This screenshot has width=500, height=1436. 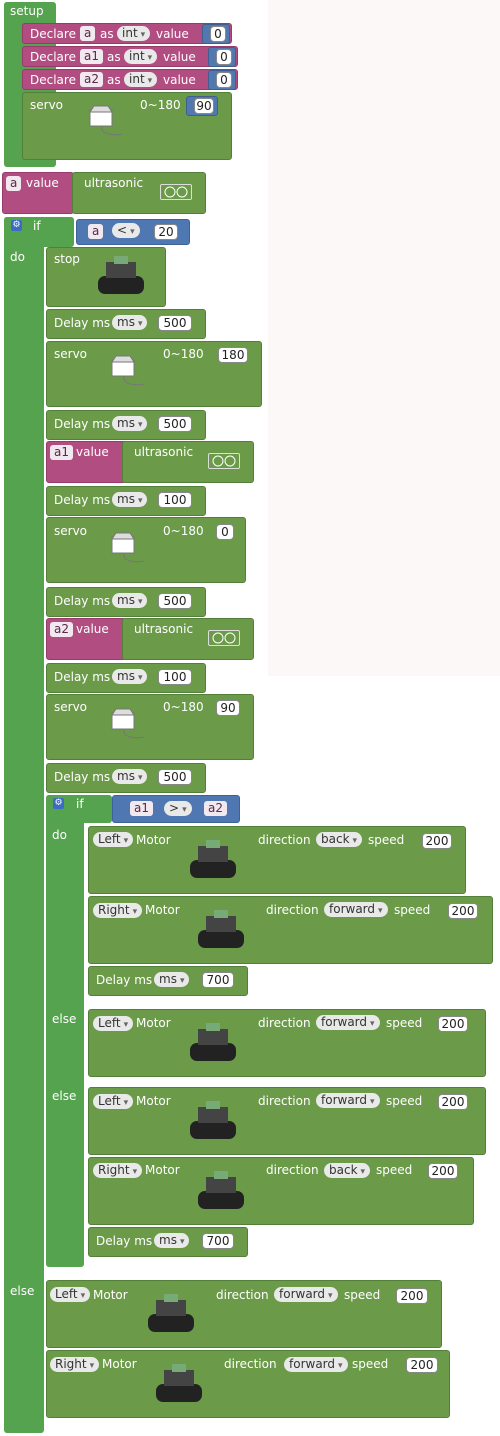 What do you see at coordinates (225, 532) in the screenshot?
I see `servo-angle-input: 0` at bounding box center [225, 532].